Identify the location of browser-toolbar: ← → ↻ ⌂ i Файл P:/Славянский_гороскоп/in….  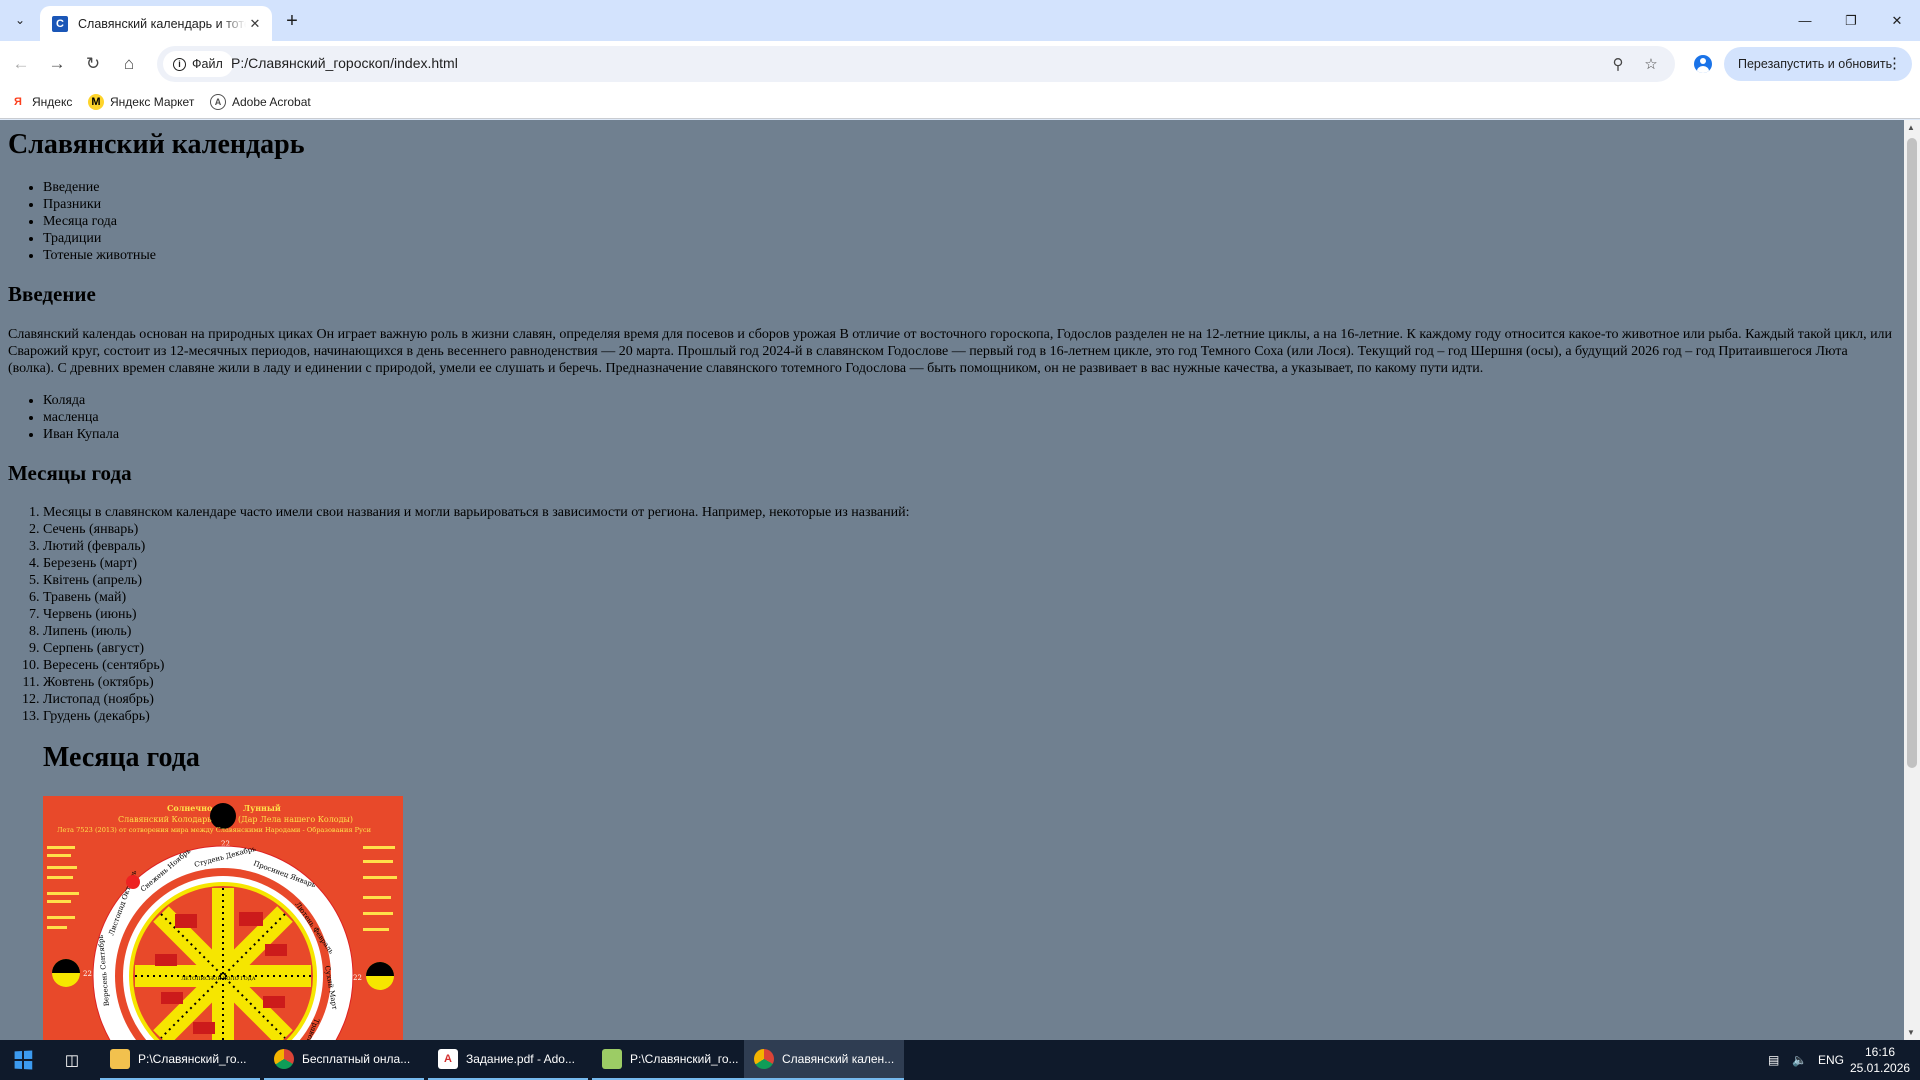
(960, 64).